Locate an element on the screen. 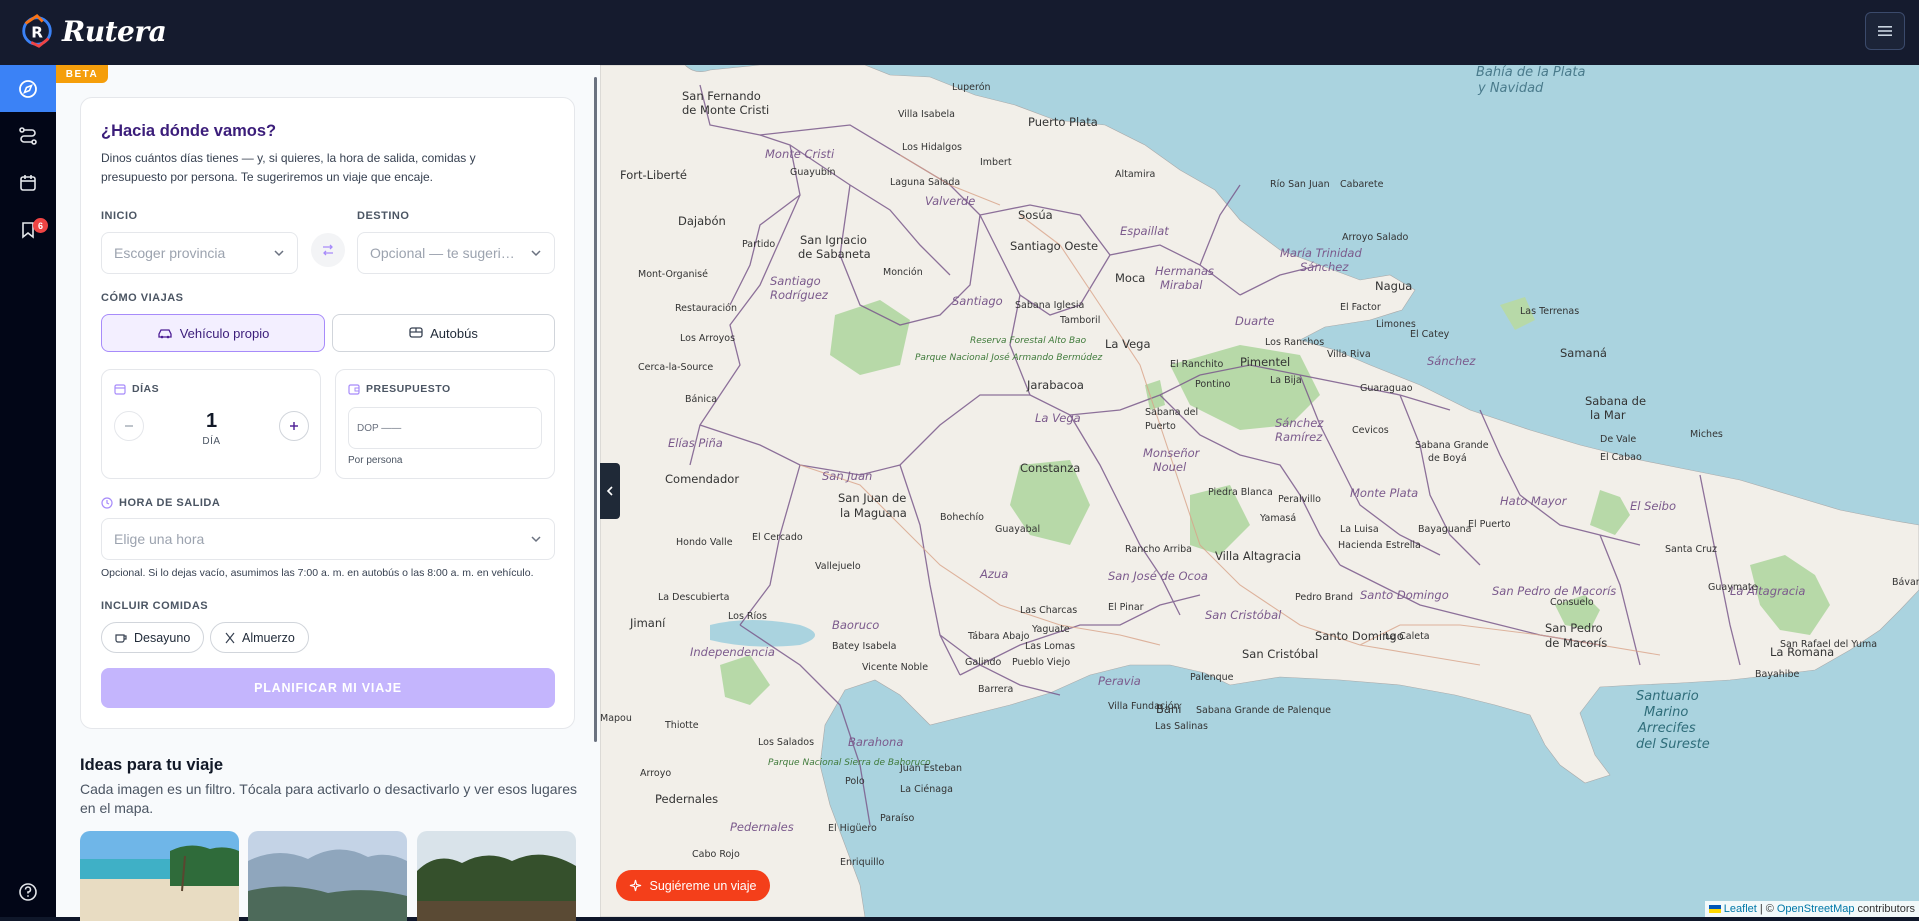 This screenshot has height=921, width=1919. map-label: El Cercado is located at coordinates (777, 537).